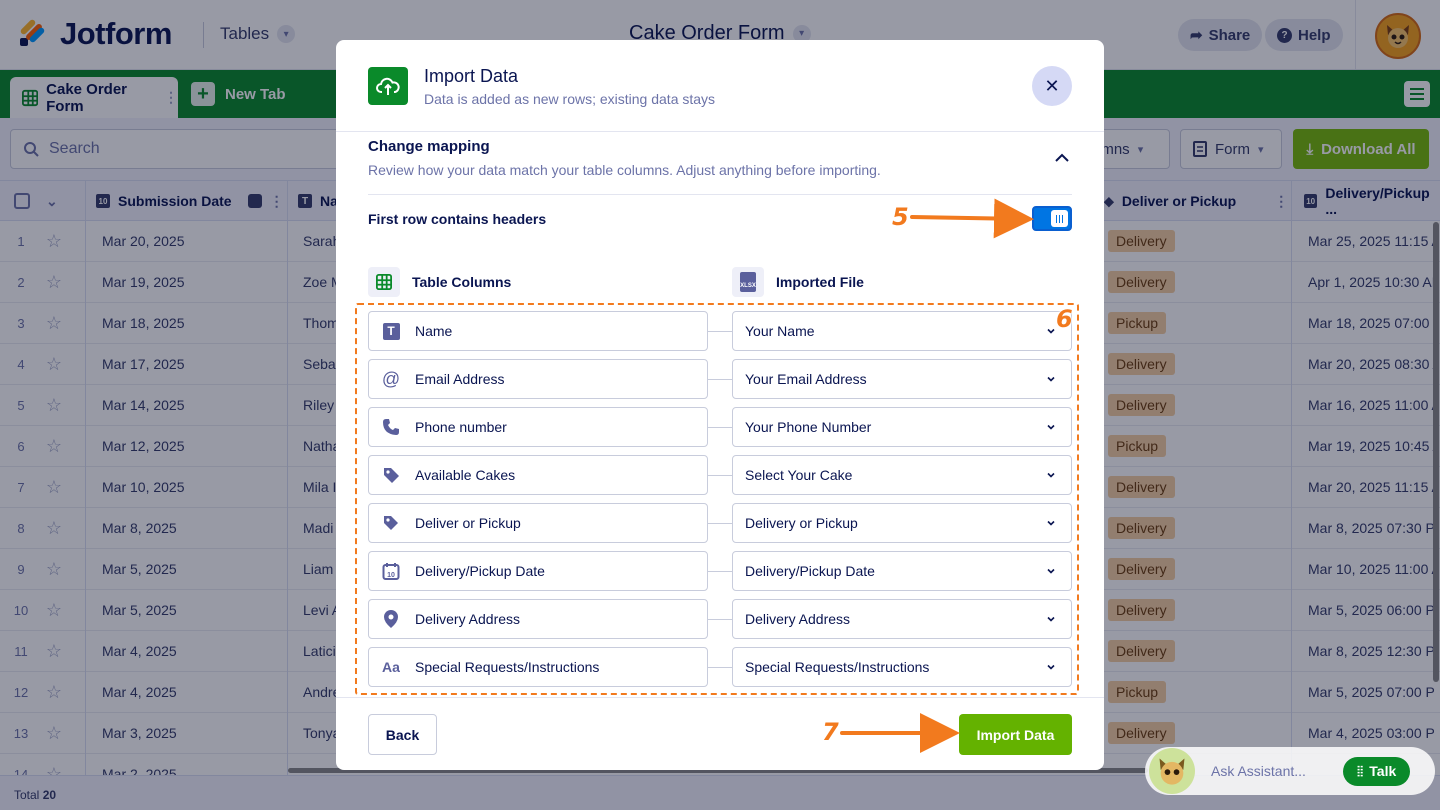 The height and width of the screenshot is (810, 1440). What do you see at coordinates (902, 331) in the screenshot?
I see `source-column-select: Your Name` at bounding box center [902, 331].